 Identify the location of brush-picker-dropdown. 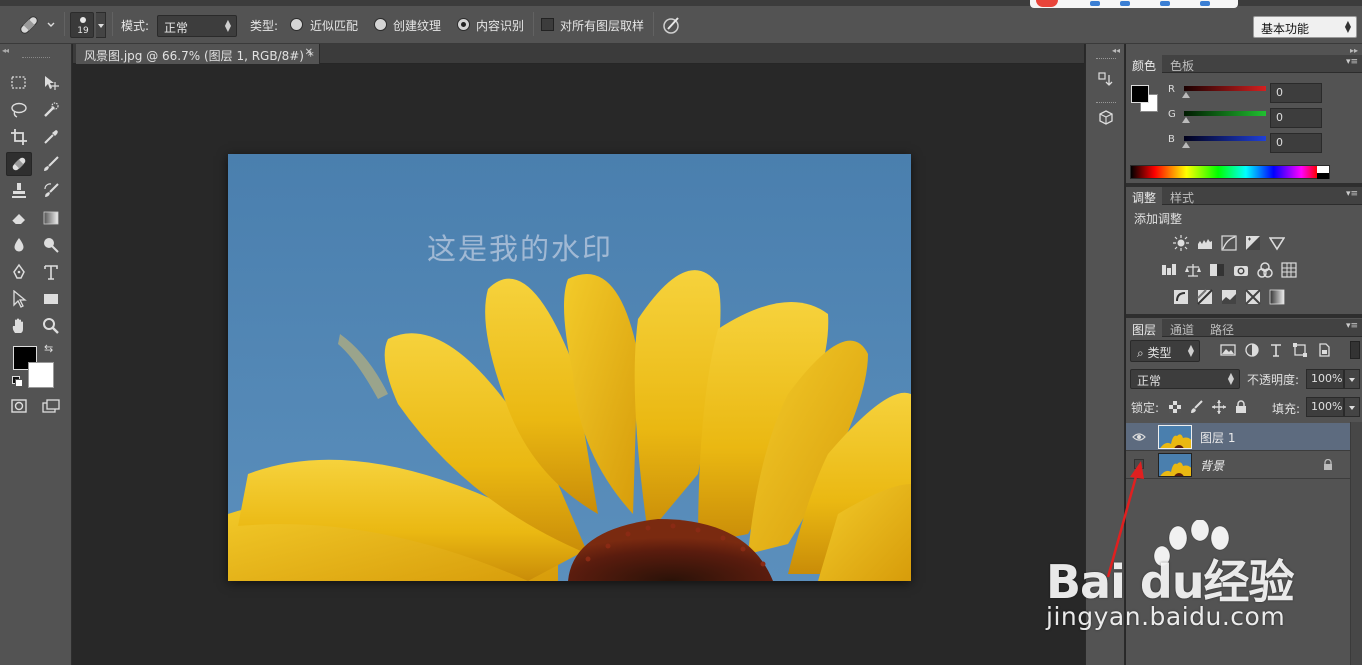
(101, 25).